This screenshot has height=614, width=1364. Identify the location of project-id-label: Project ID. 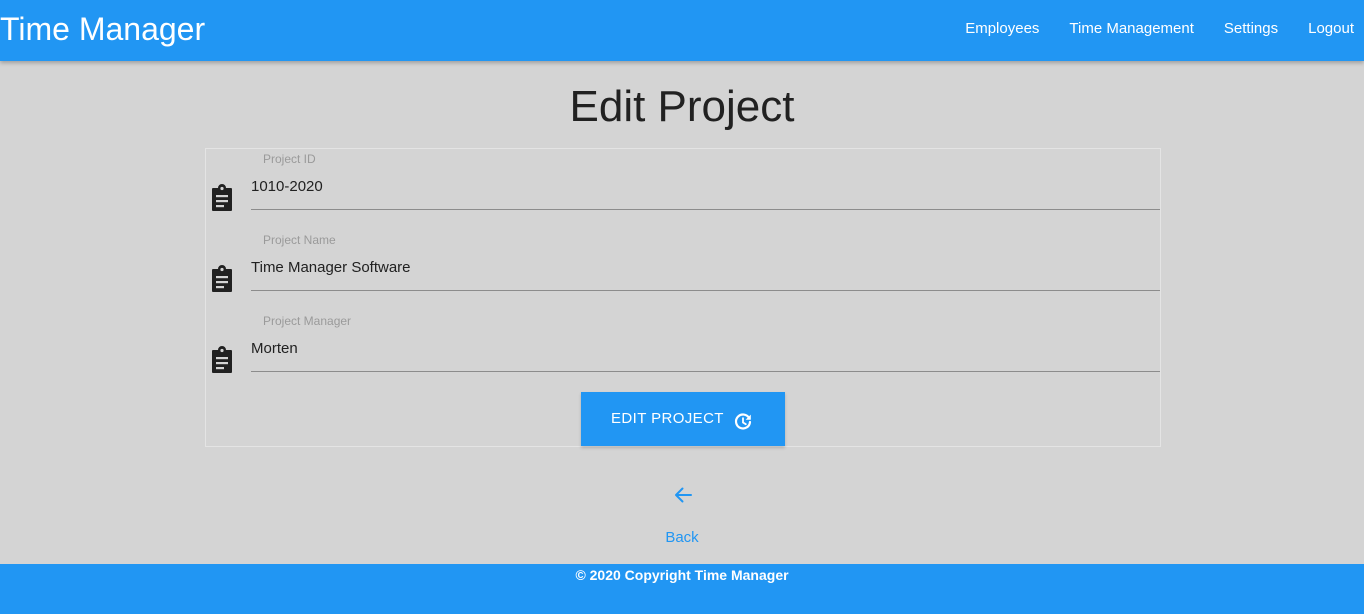
(289, 159).